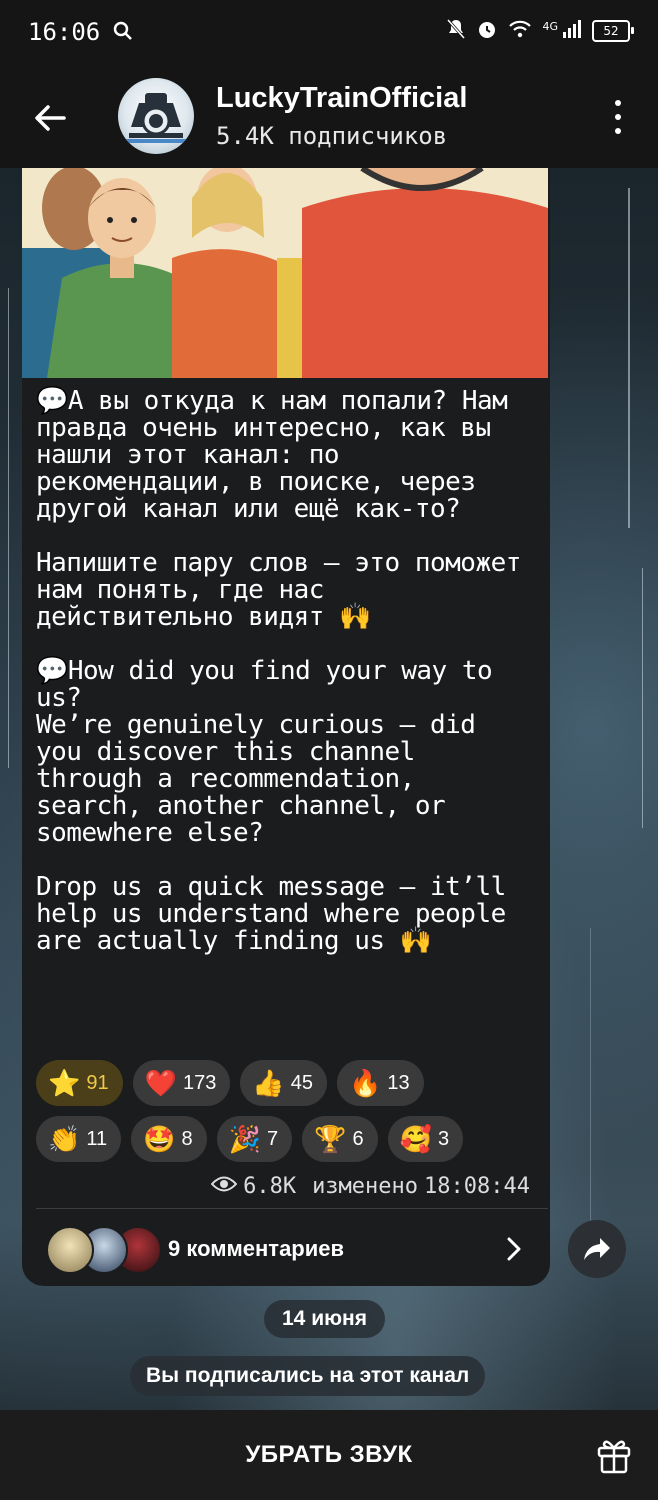  What do you see at coordinates (245, 1139) in the screenshot?
I see `party-popper-icon: 🎉` at bounding box center [245, 1139].